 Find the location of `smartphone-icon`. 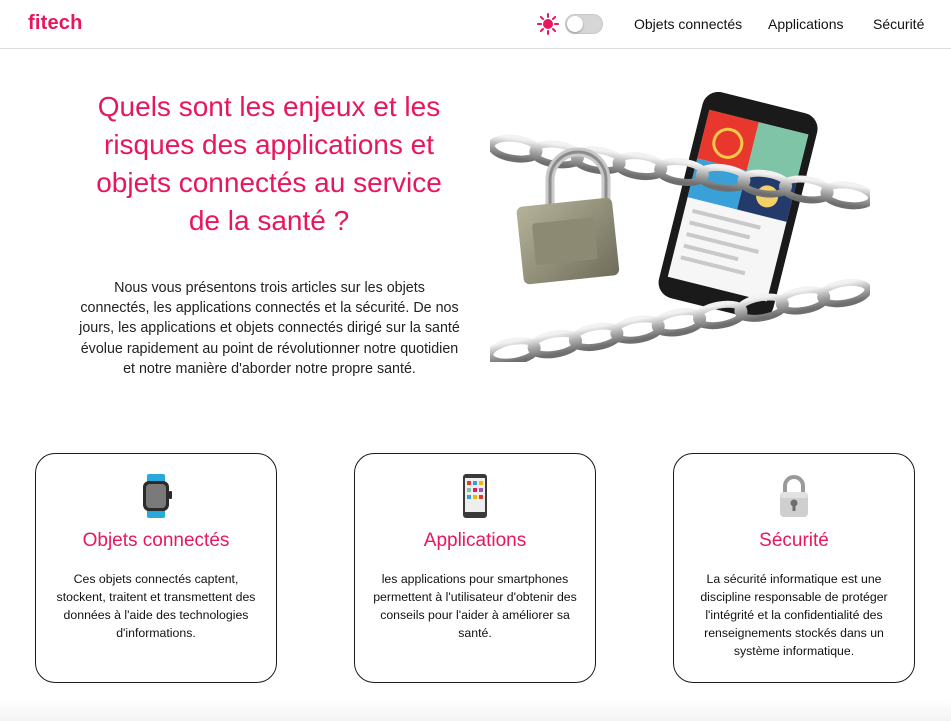

smartphone-icon is located at coordinates (475, 496).